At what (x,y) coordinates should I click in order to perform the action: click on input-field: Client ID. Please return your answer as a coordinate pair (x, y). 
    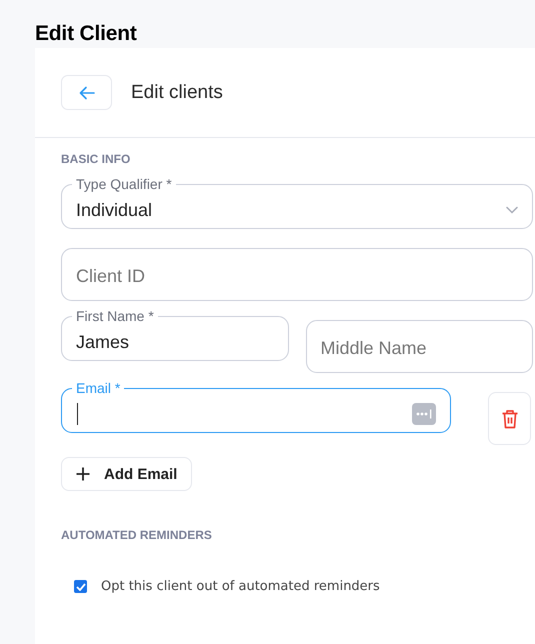
    Looking at the image, I should click on (297, 274).